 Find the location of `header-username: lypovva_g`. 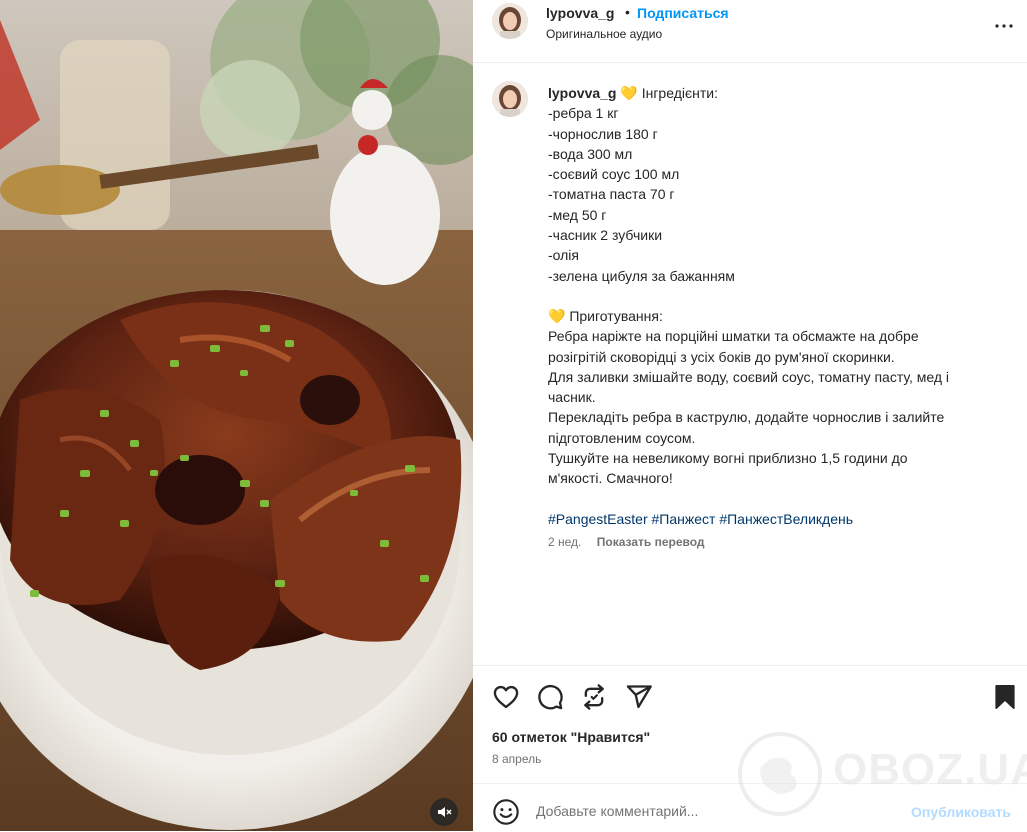

header-username: lypovva_g is located at coordinates (580, 13).